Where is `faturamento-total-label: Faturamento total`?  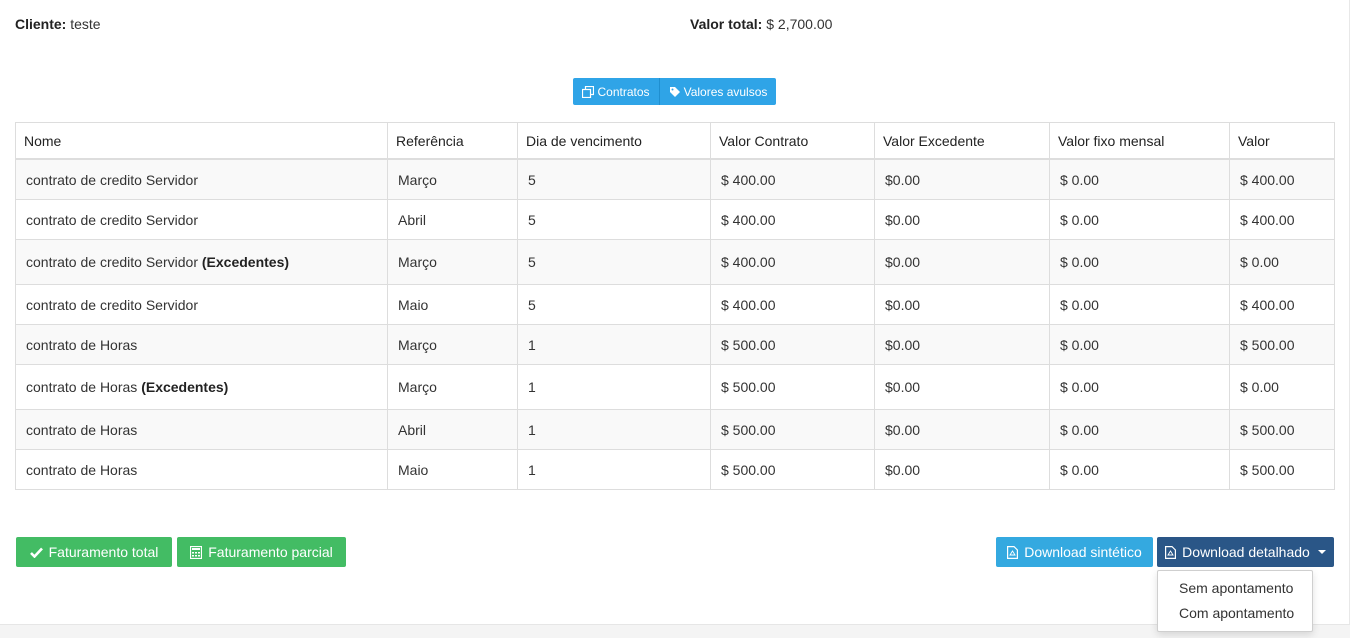
faturamento-total-label: Faturamento total is located at coordinates (103, 552).